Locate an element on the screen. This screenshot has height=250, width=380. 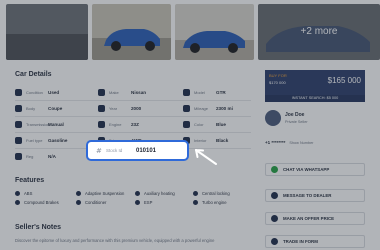
stock-id-field: # Stock Id 010101 is located at coordinates (137, 150).